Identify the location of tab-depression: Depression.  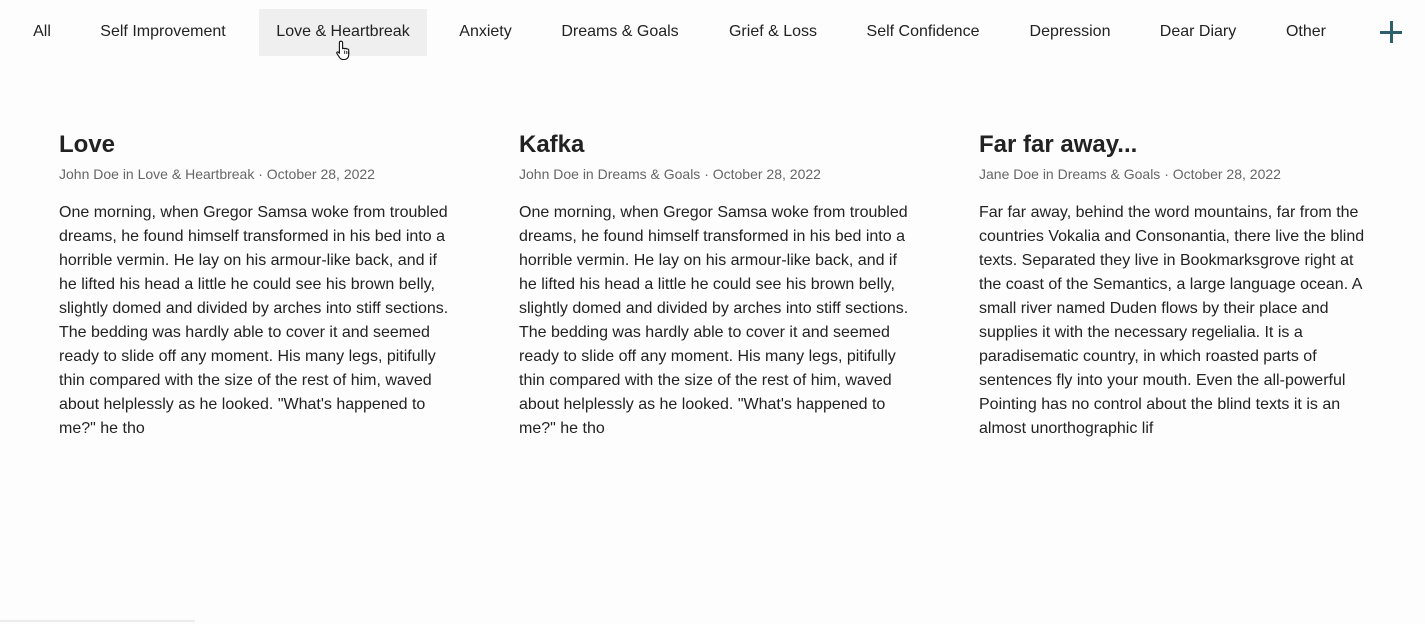
(1070, 32).